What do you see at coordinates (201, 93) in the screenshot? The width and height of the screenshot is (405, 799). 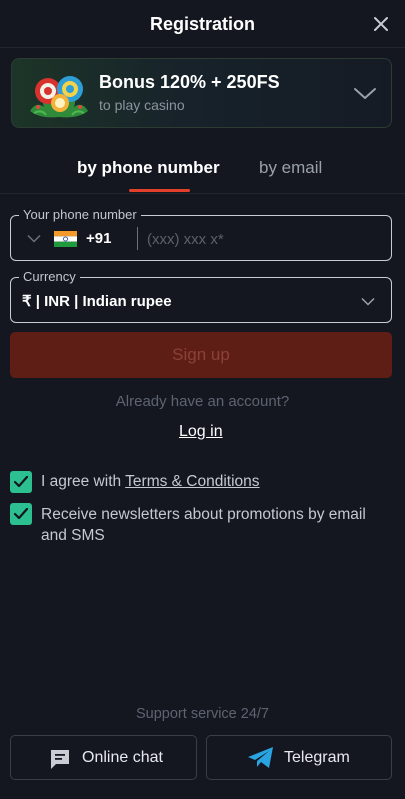 I see `bonus-banner: Bonus 120% + 250FS to play casino` at bounding box center [201, 93].